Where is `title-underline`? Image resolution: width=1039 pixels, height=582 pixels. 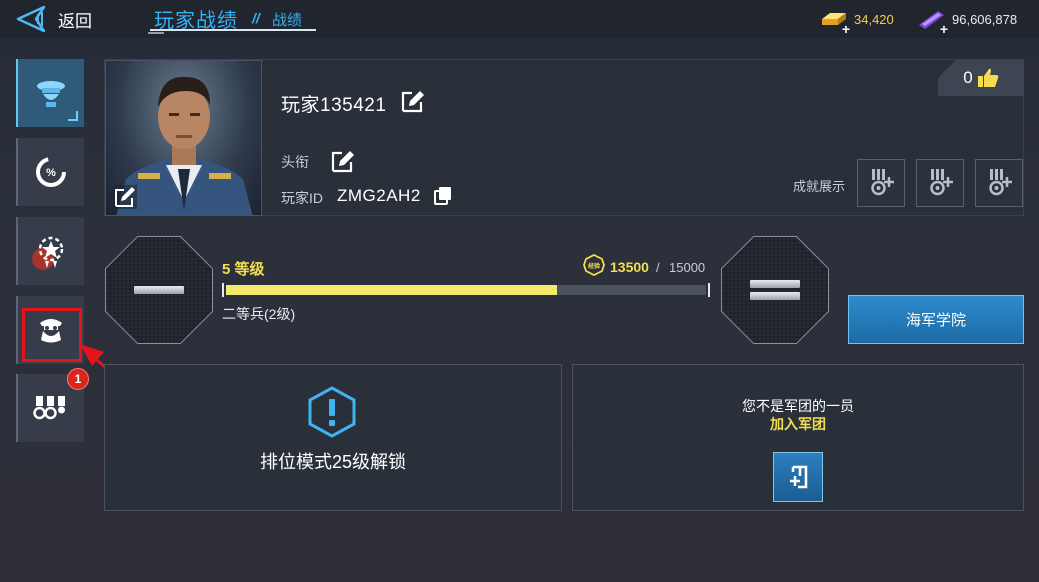 title-underline is located at coordinates (233, 30).